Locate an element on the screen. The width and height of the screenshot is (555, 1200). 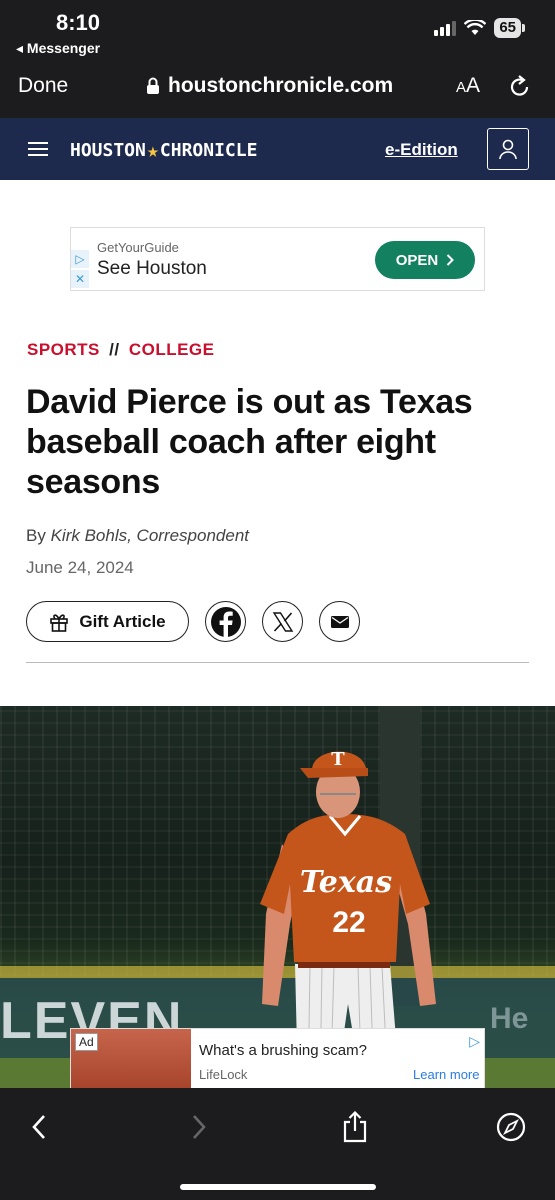
ad-bottom-headline: What's a brushing scam? is located at coordinates (283, 1050).